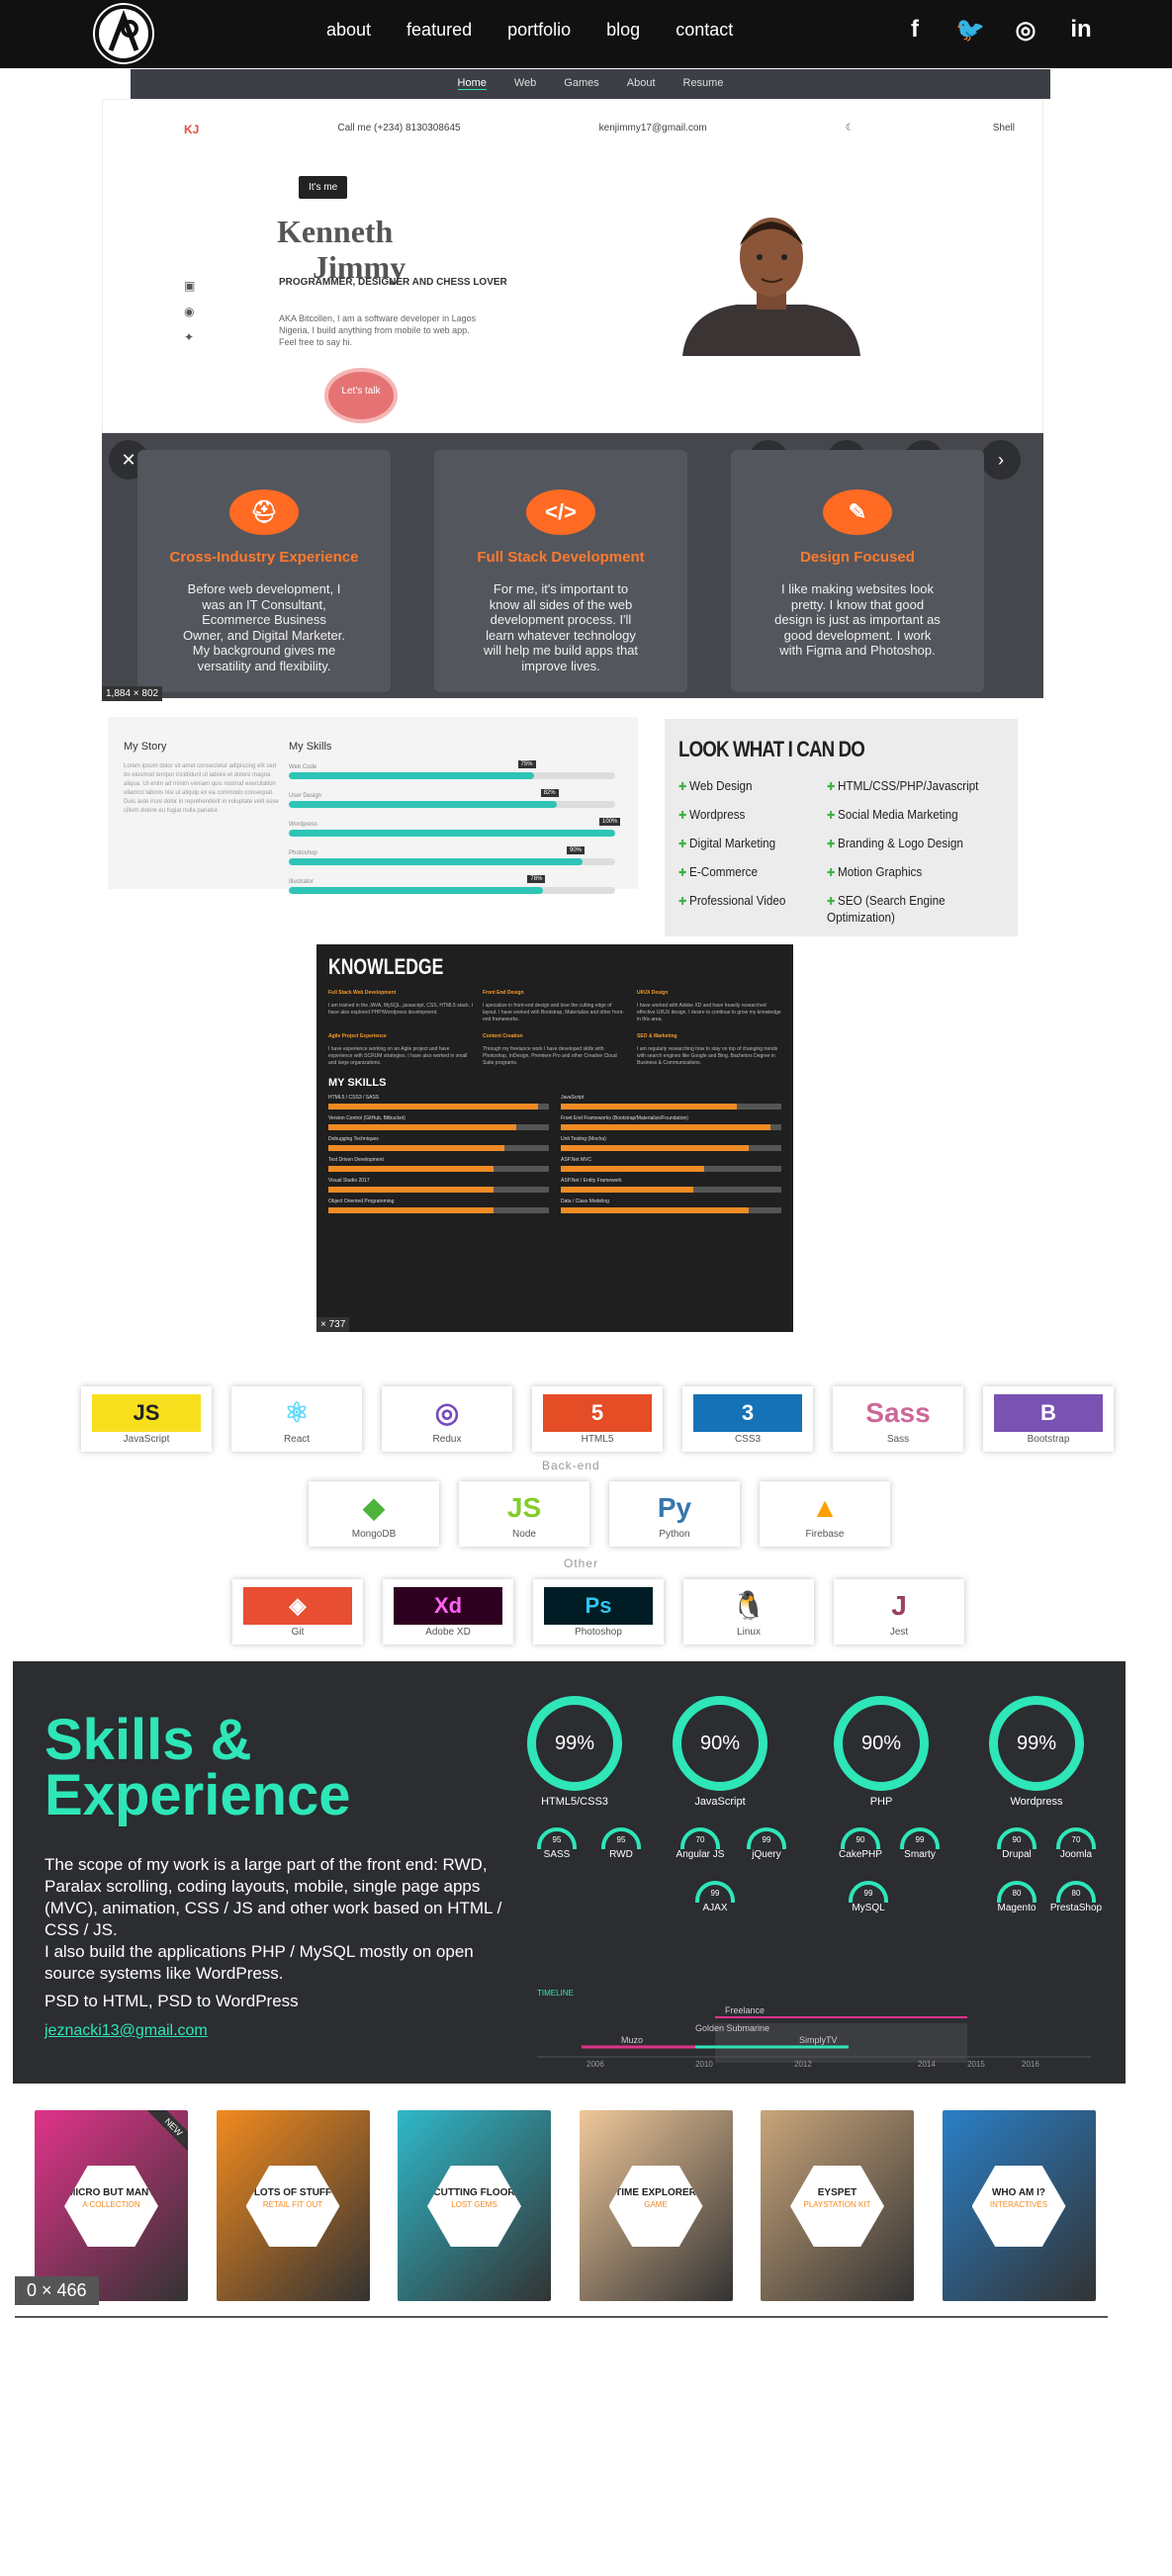  Describe the element at coordinates (899, 1606) in the screenshot. I see `jest-logo-icon: J` at that location.